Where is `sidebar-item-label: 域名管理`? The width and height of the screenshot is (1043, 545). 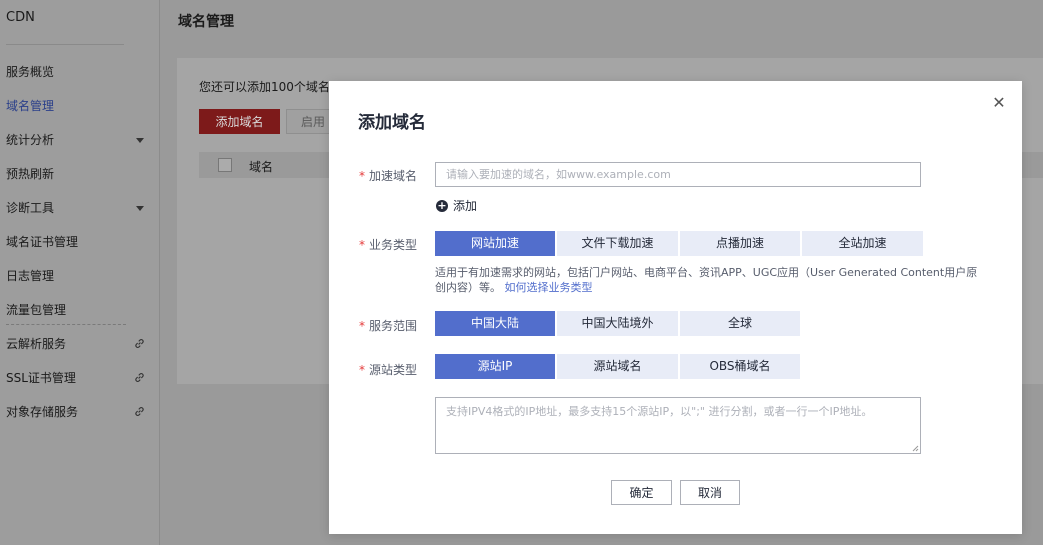
sidebar-item-label: 域名管理 is located at coordinates (30, 106).